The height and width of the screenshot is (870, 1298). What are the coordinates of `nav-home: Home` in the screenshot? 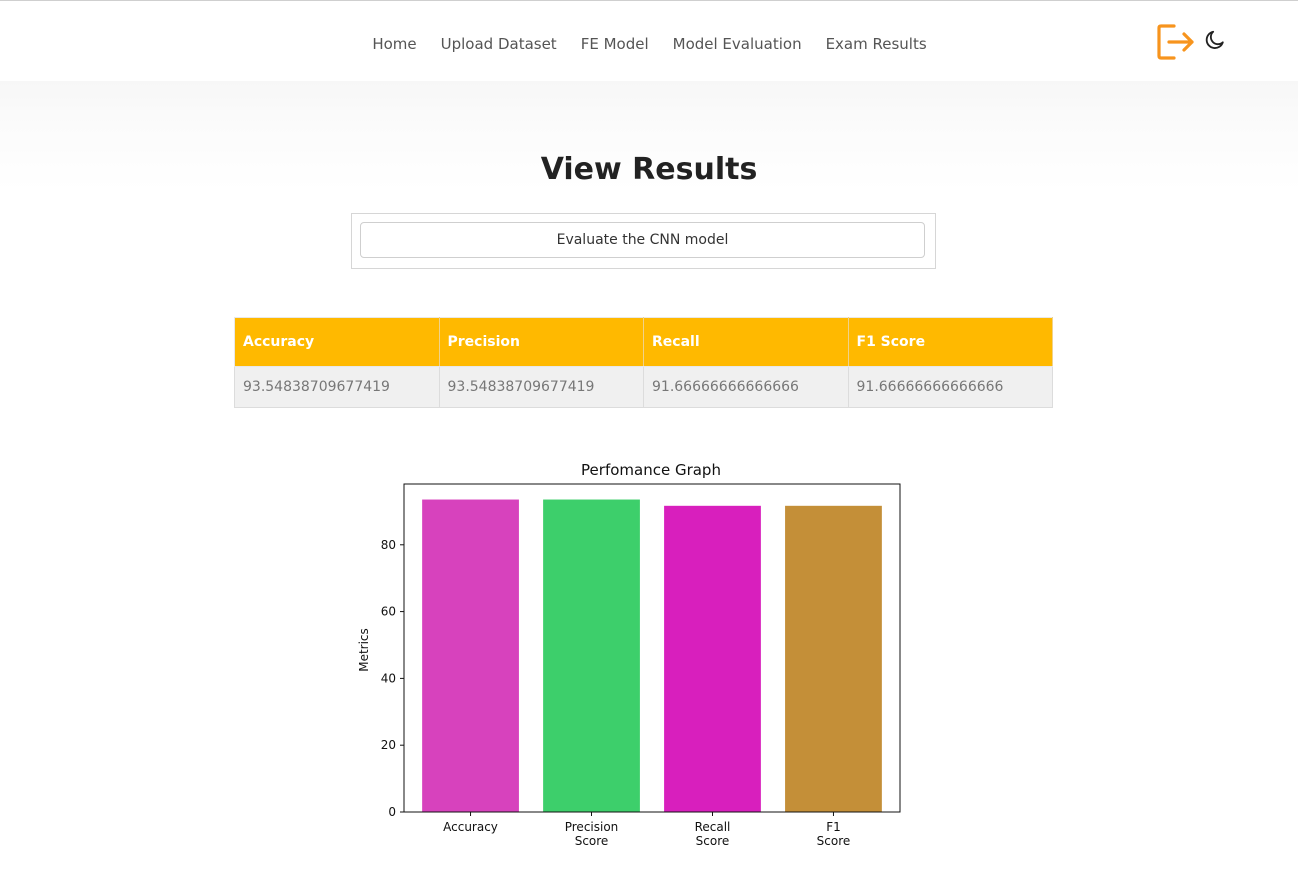 It's located at (394, 44).